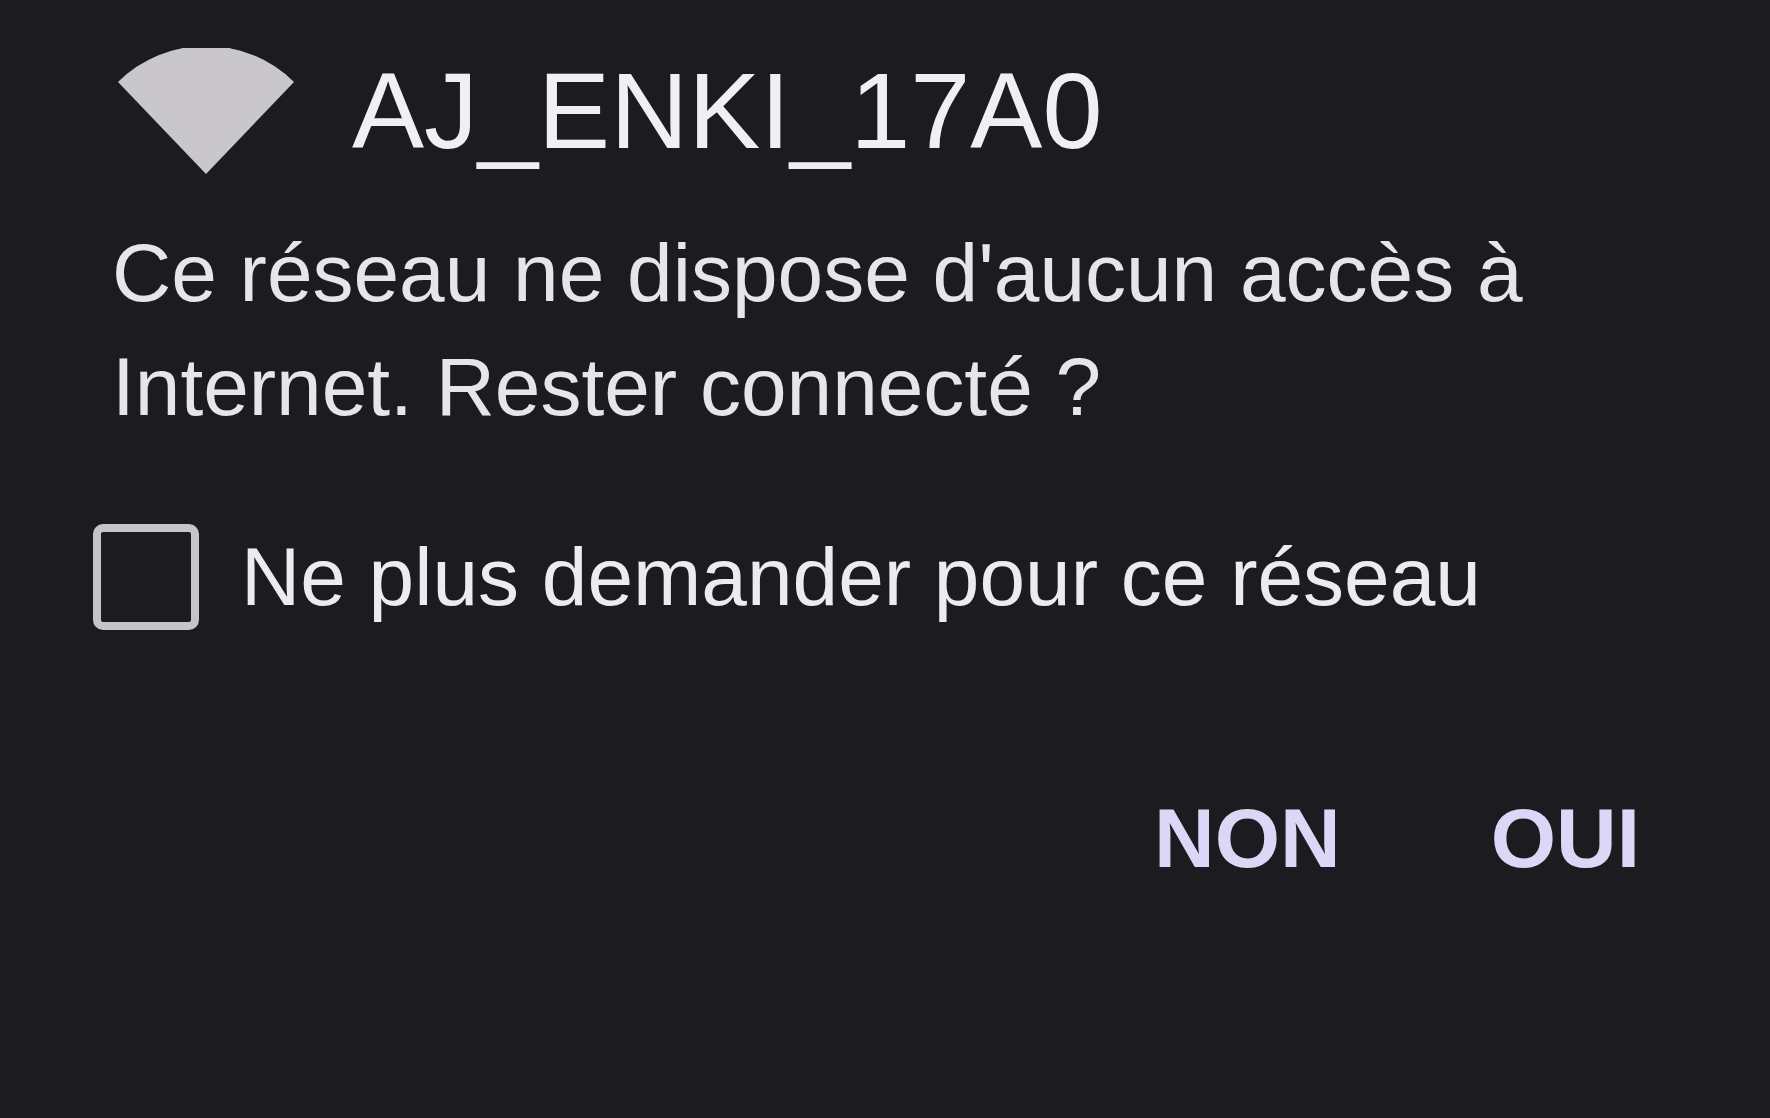 The height and width of the screenshot is (1118, 1770). Describe the element at coordinates (1247, 838) in the screenshot. I see `no-button: NON` at that location.